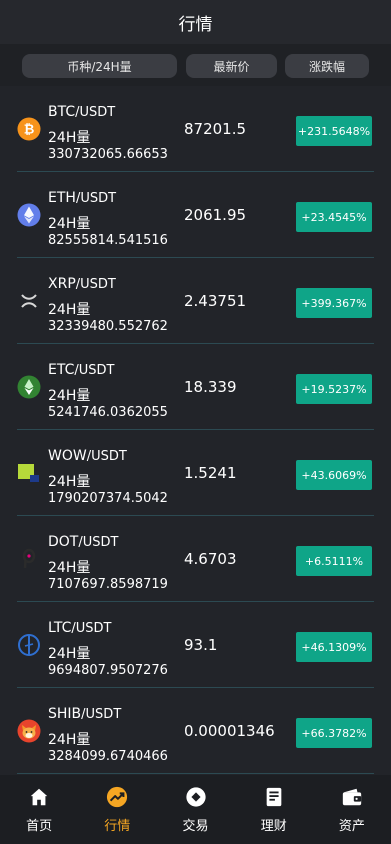  What do you see at coordinates (108, 154) in the screenshot?
I see `volume-value: 330732065.66653` at bounding box center [108, 154].